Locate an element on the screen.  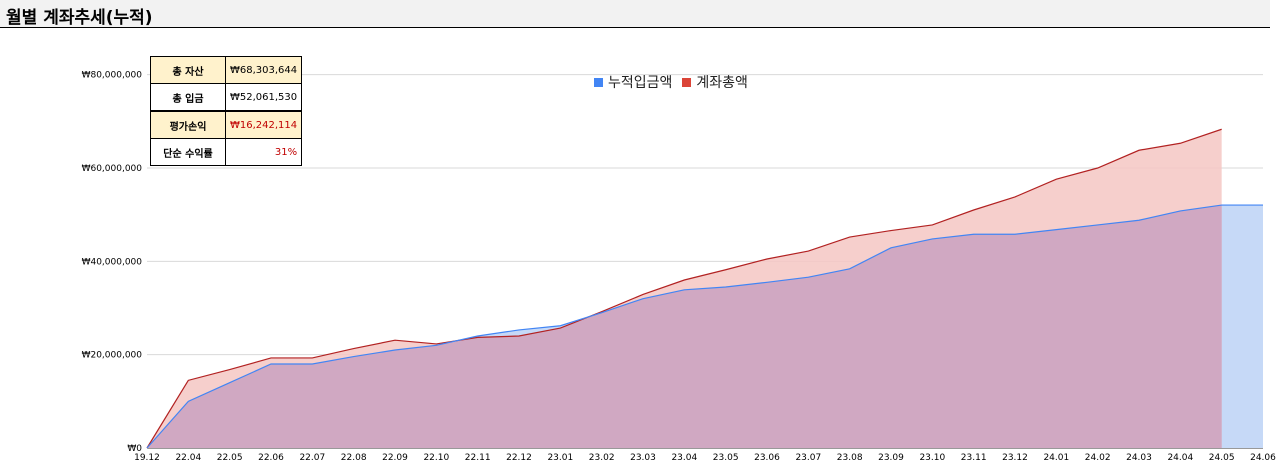
x-tick-label: 22.08 is located at coordinates (354, 458).